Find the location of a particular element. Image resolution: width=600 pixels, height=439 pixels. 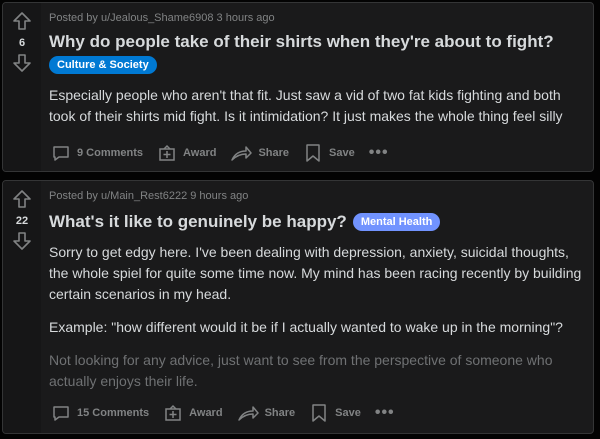

vote-column: 22 is located at coordinates (22, 307).